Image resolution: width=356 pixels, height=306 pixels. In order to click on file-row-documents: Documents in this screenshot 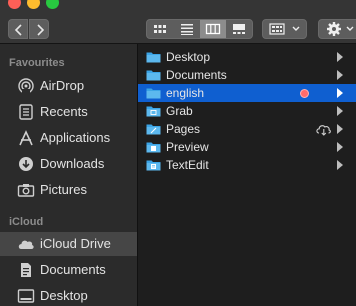, I will do `click(247, 75)`.